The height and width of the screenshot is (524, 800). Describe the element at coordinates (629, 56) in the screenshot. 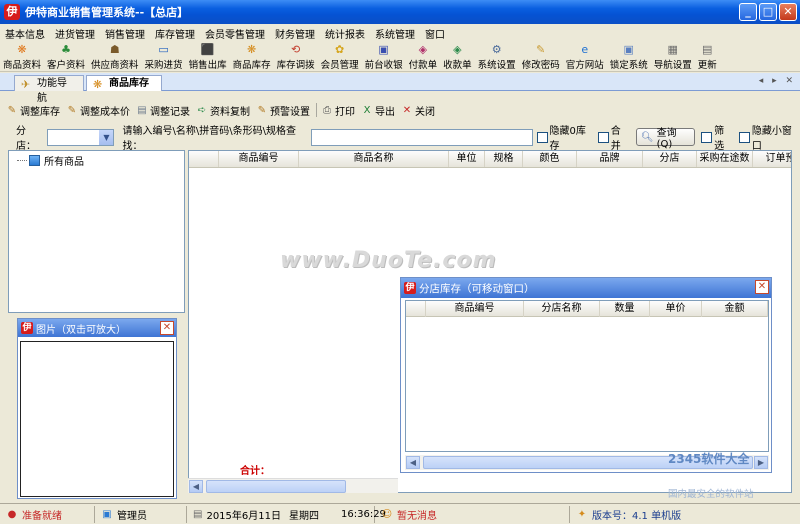

I see `toolbar-button: ▣ 锁定系统` at that location.